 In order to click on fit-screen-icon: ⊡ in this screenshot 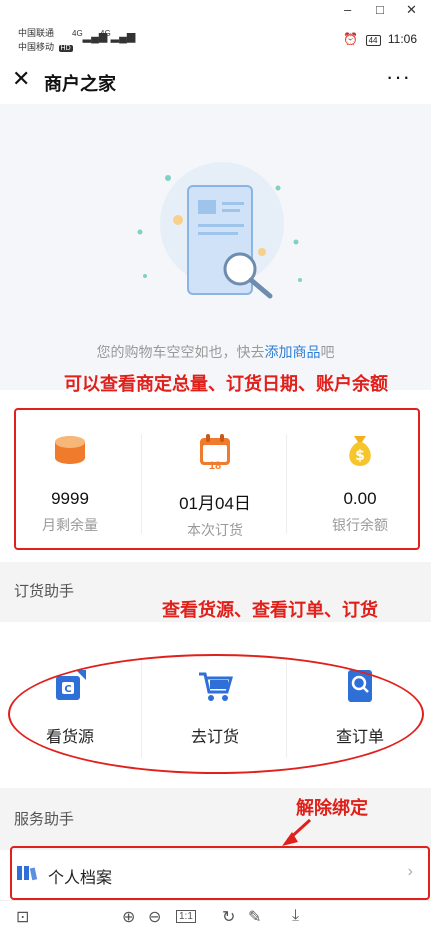, I will do `click(22, 917)`.